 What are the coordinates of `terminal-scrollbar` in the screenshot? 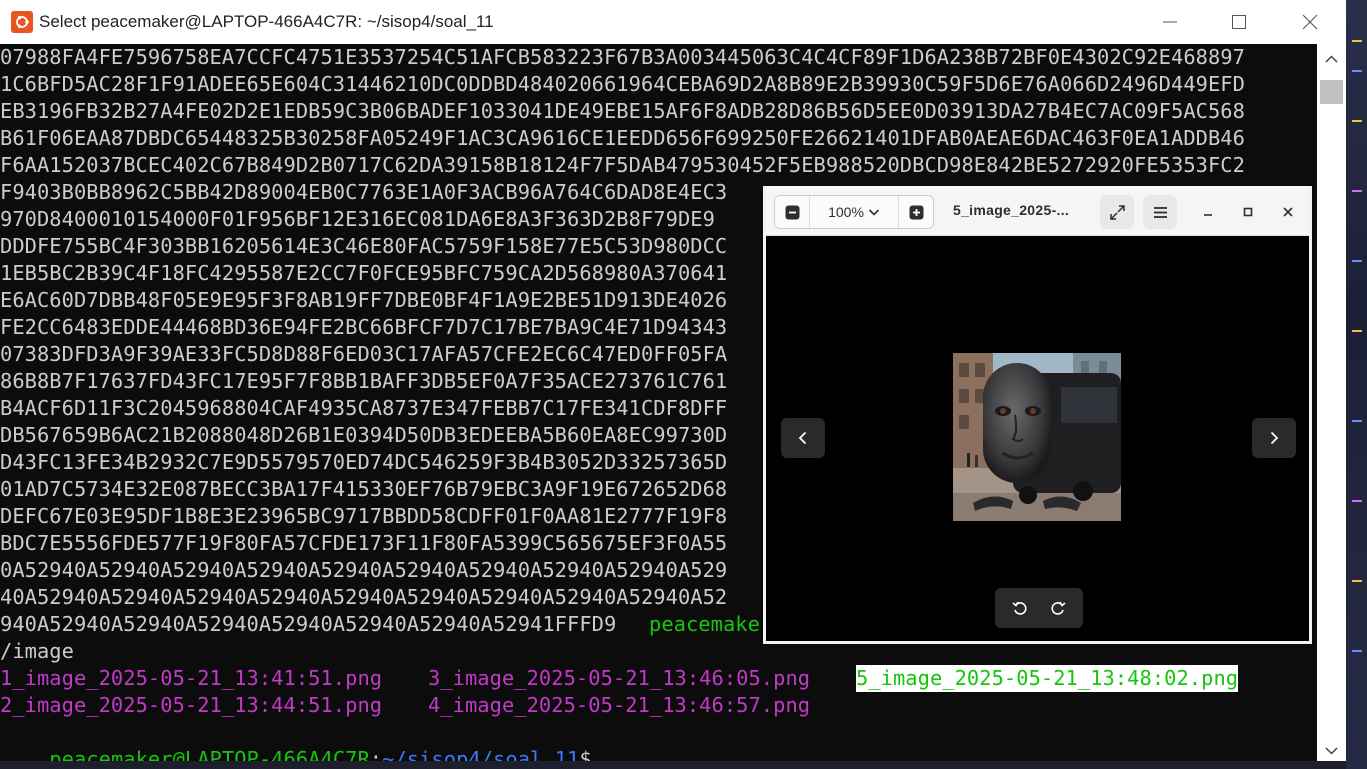 It's located at (1331, 402).